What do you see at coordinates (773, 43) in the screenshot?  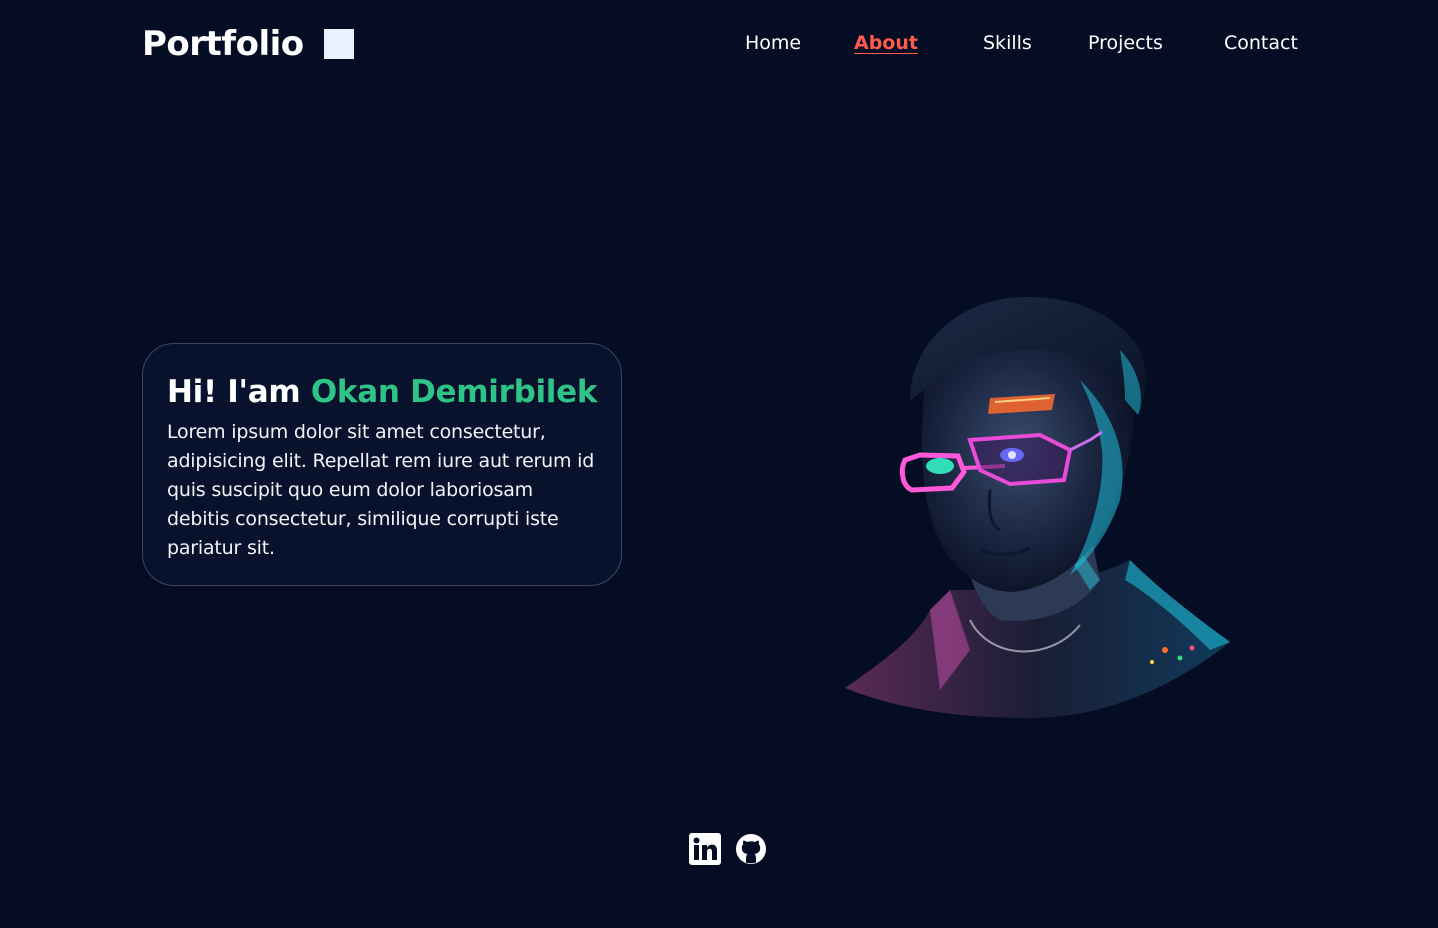 I see `nav-home: Home` at bounding box center [773, 43].